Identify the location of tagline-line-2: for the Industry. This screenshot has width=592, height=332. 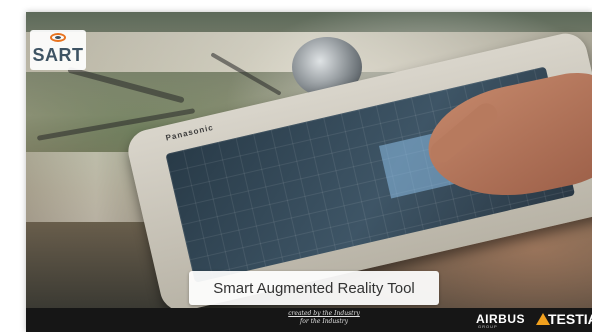
(324, 321).